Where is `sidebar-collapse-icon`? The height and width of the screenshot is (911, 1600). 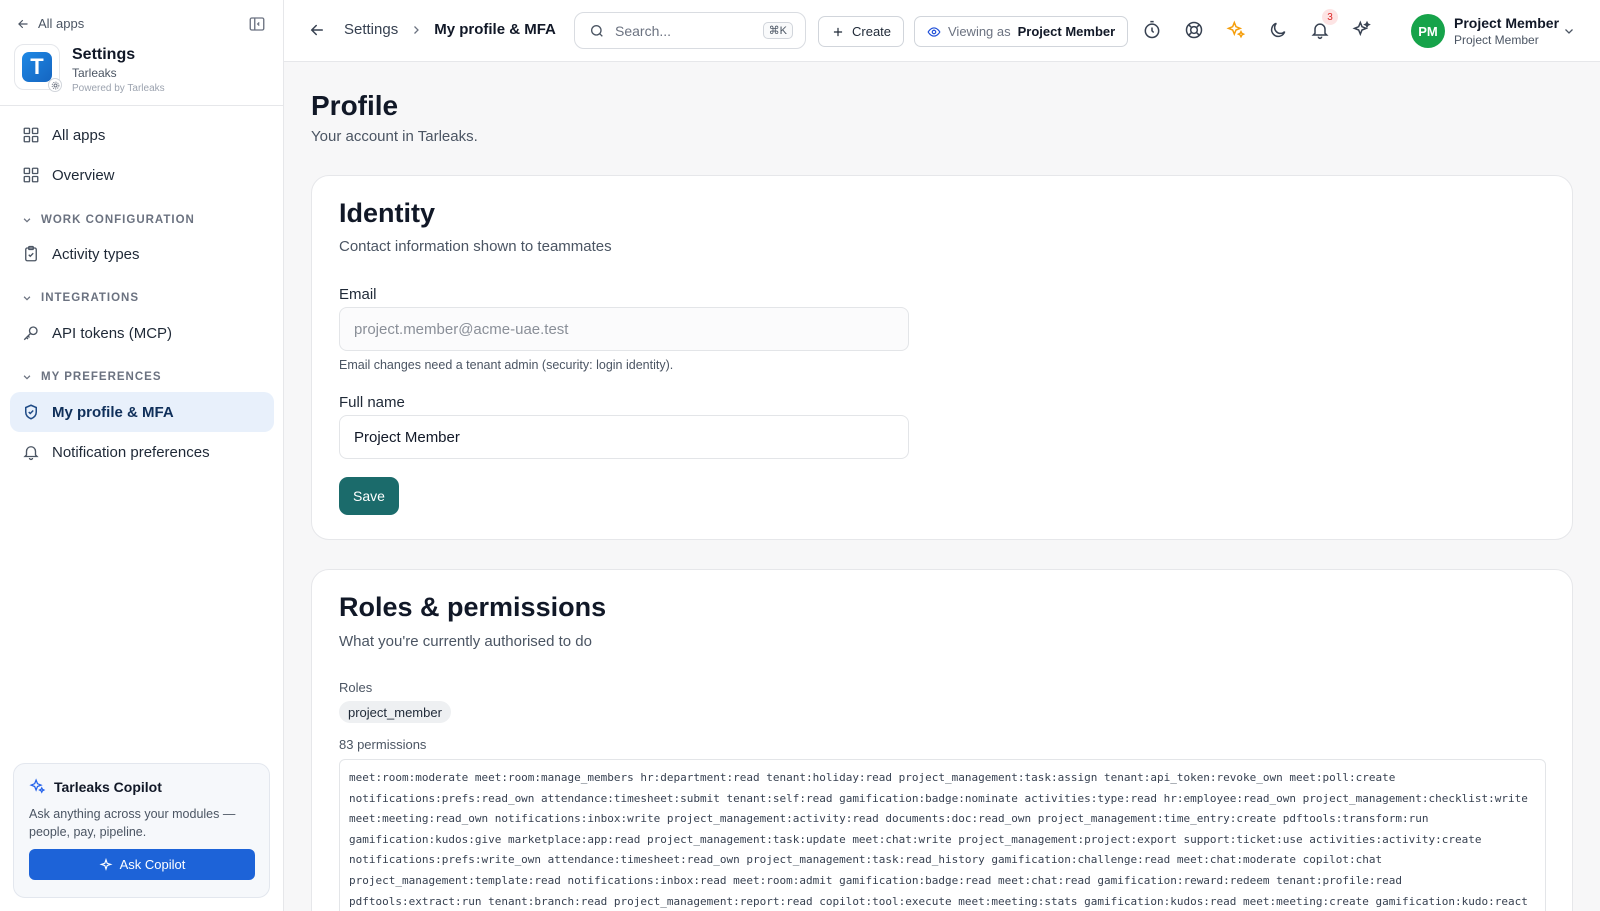
sidebar-collapse-icon is located at coordinates (257, 24).